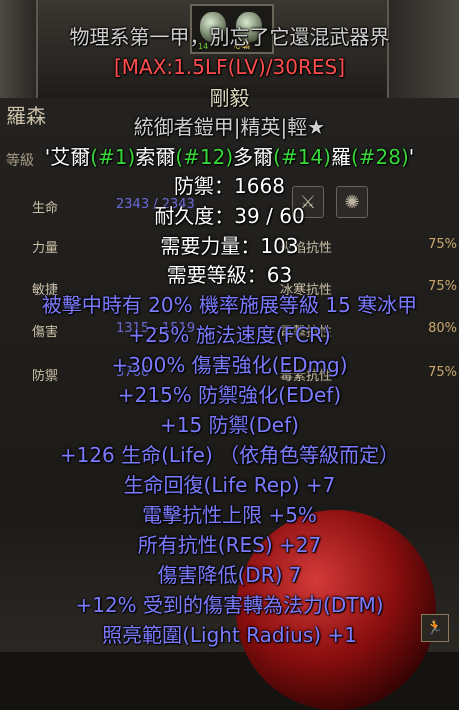 Image resolution: width=459 pixels, height=710 pixels. I want to click on mod-line: 生命回復(Life Rep) +7, so click(229, 485).